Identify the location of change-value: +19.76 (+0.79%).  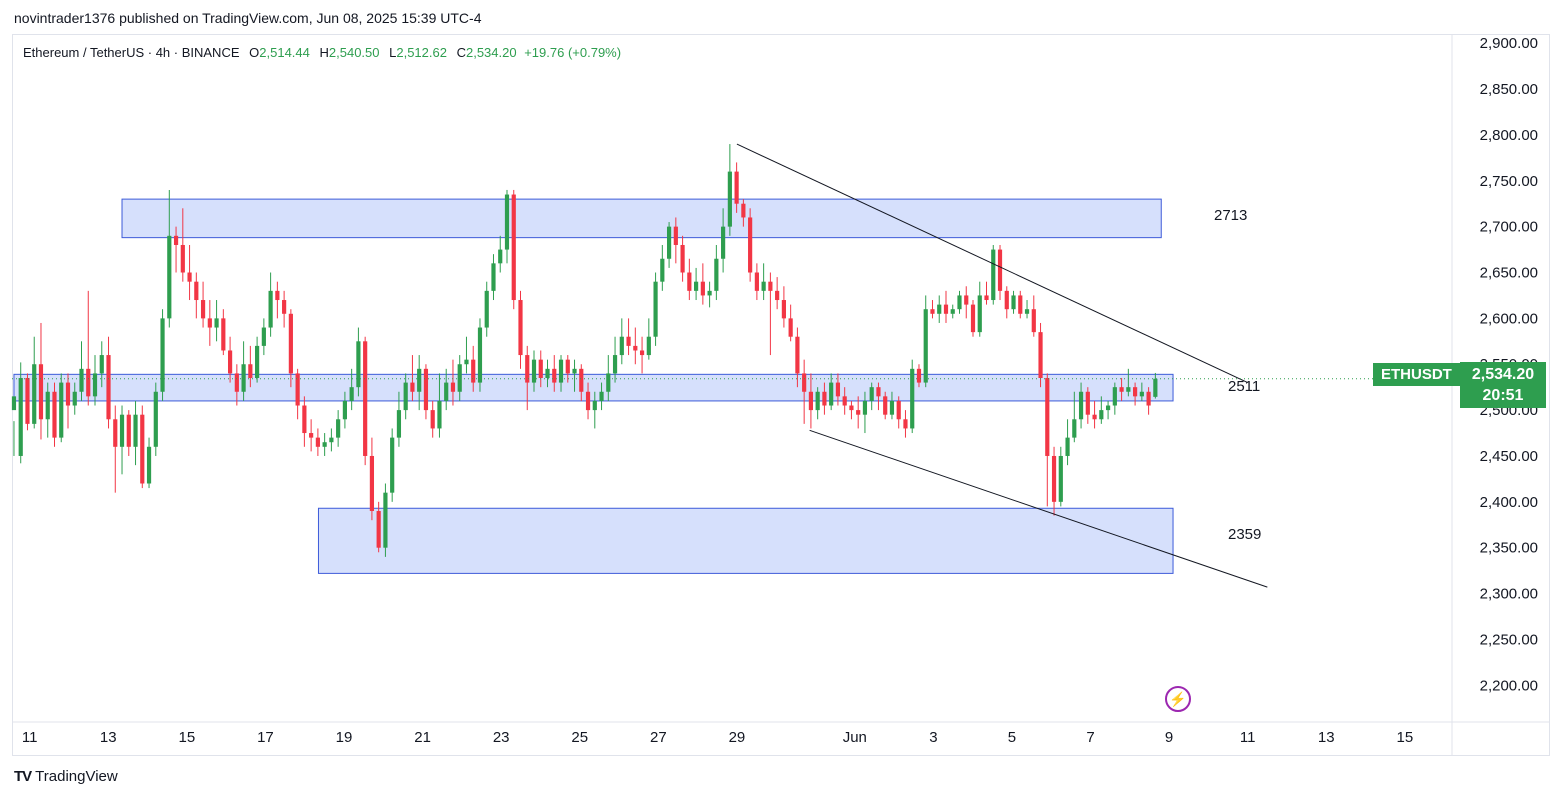
(573, 52).